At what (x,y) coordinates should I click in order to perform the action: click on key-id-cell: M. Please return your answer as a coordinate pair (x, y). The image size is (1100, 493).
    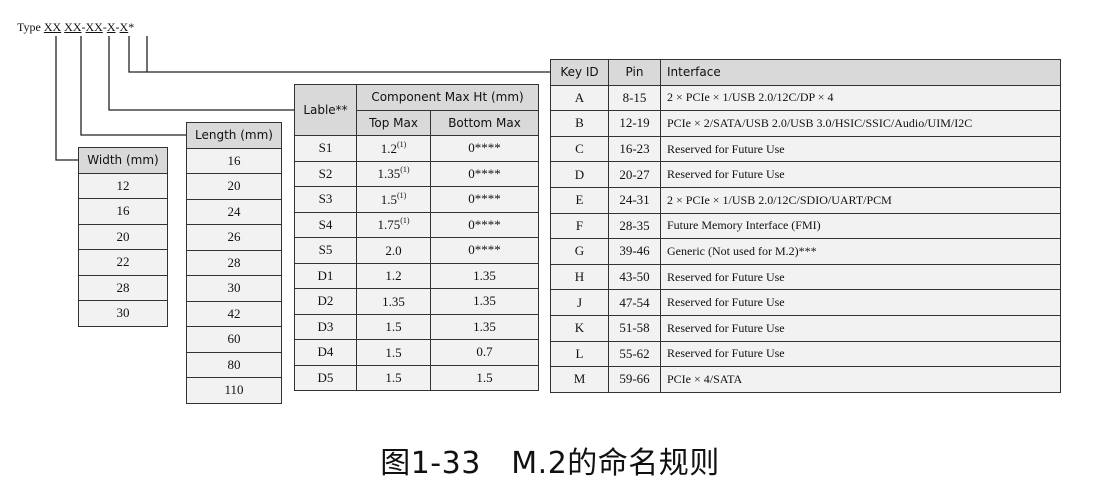
    Looking at the image, I should click on (579, 379).